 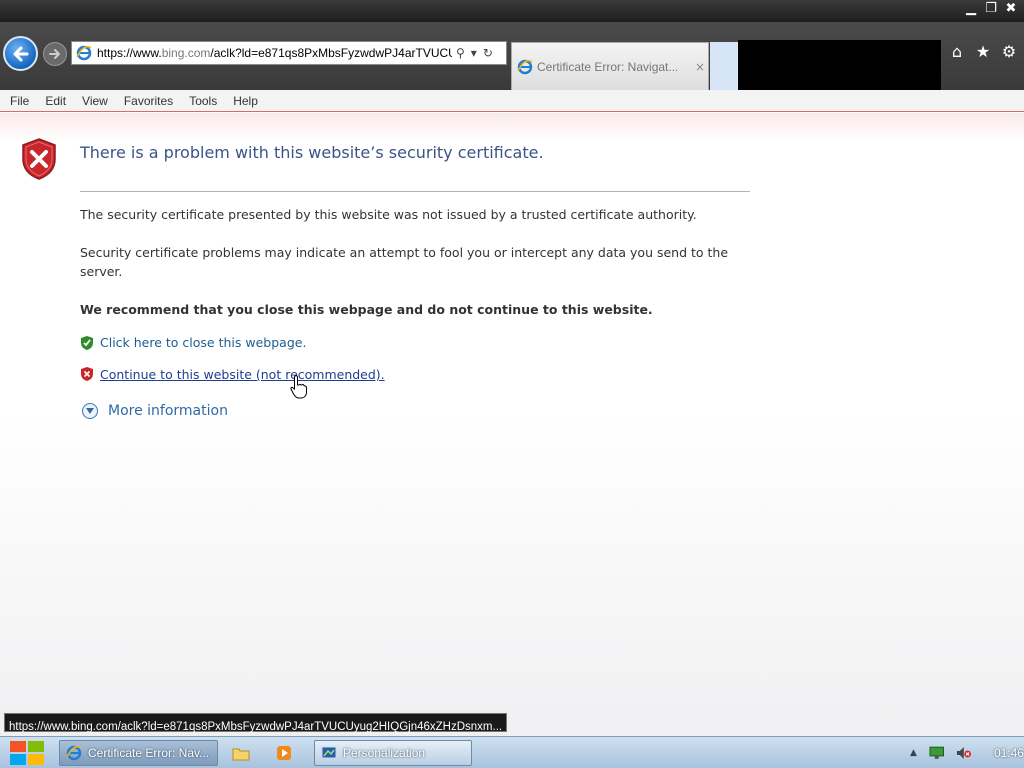 I want to click on restore-icon: ❐, so click(x=991, y=9).